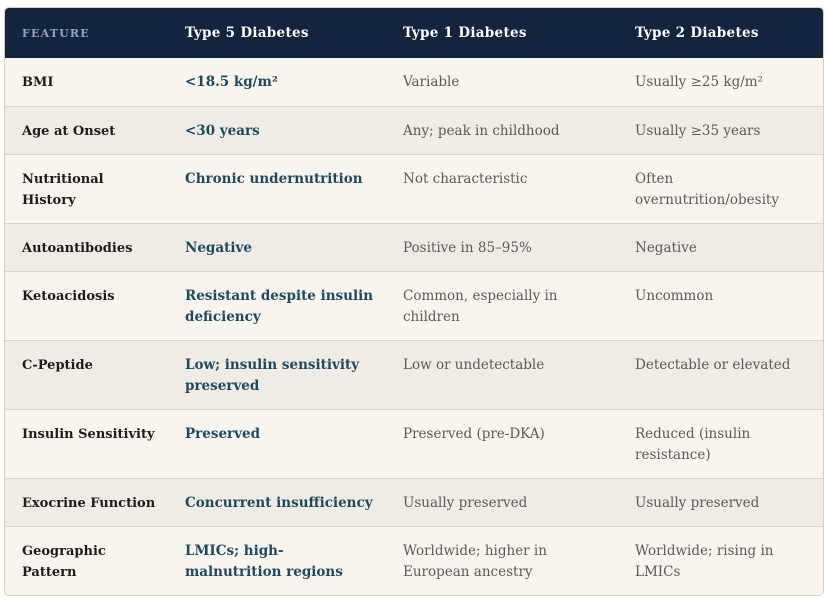 This screenshot has width=826, height=599. Describe the element at coordinates (720, 246) in the screenshot. I see `row-type2: Negative` at that location.